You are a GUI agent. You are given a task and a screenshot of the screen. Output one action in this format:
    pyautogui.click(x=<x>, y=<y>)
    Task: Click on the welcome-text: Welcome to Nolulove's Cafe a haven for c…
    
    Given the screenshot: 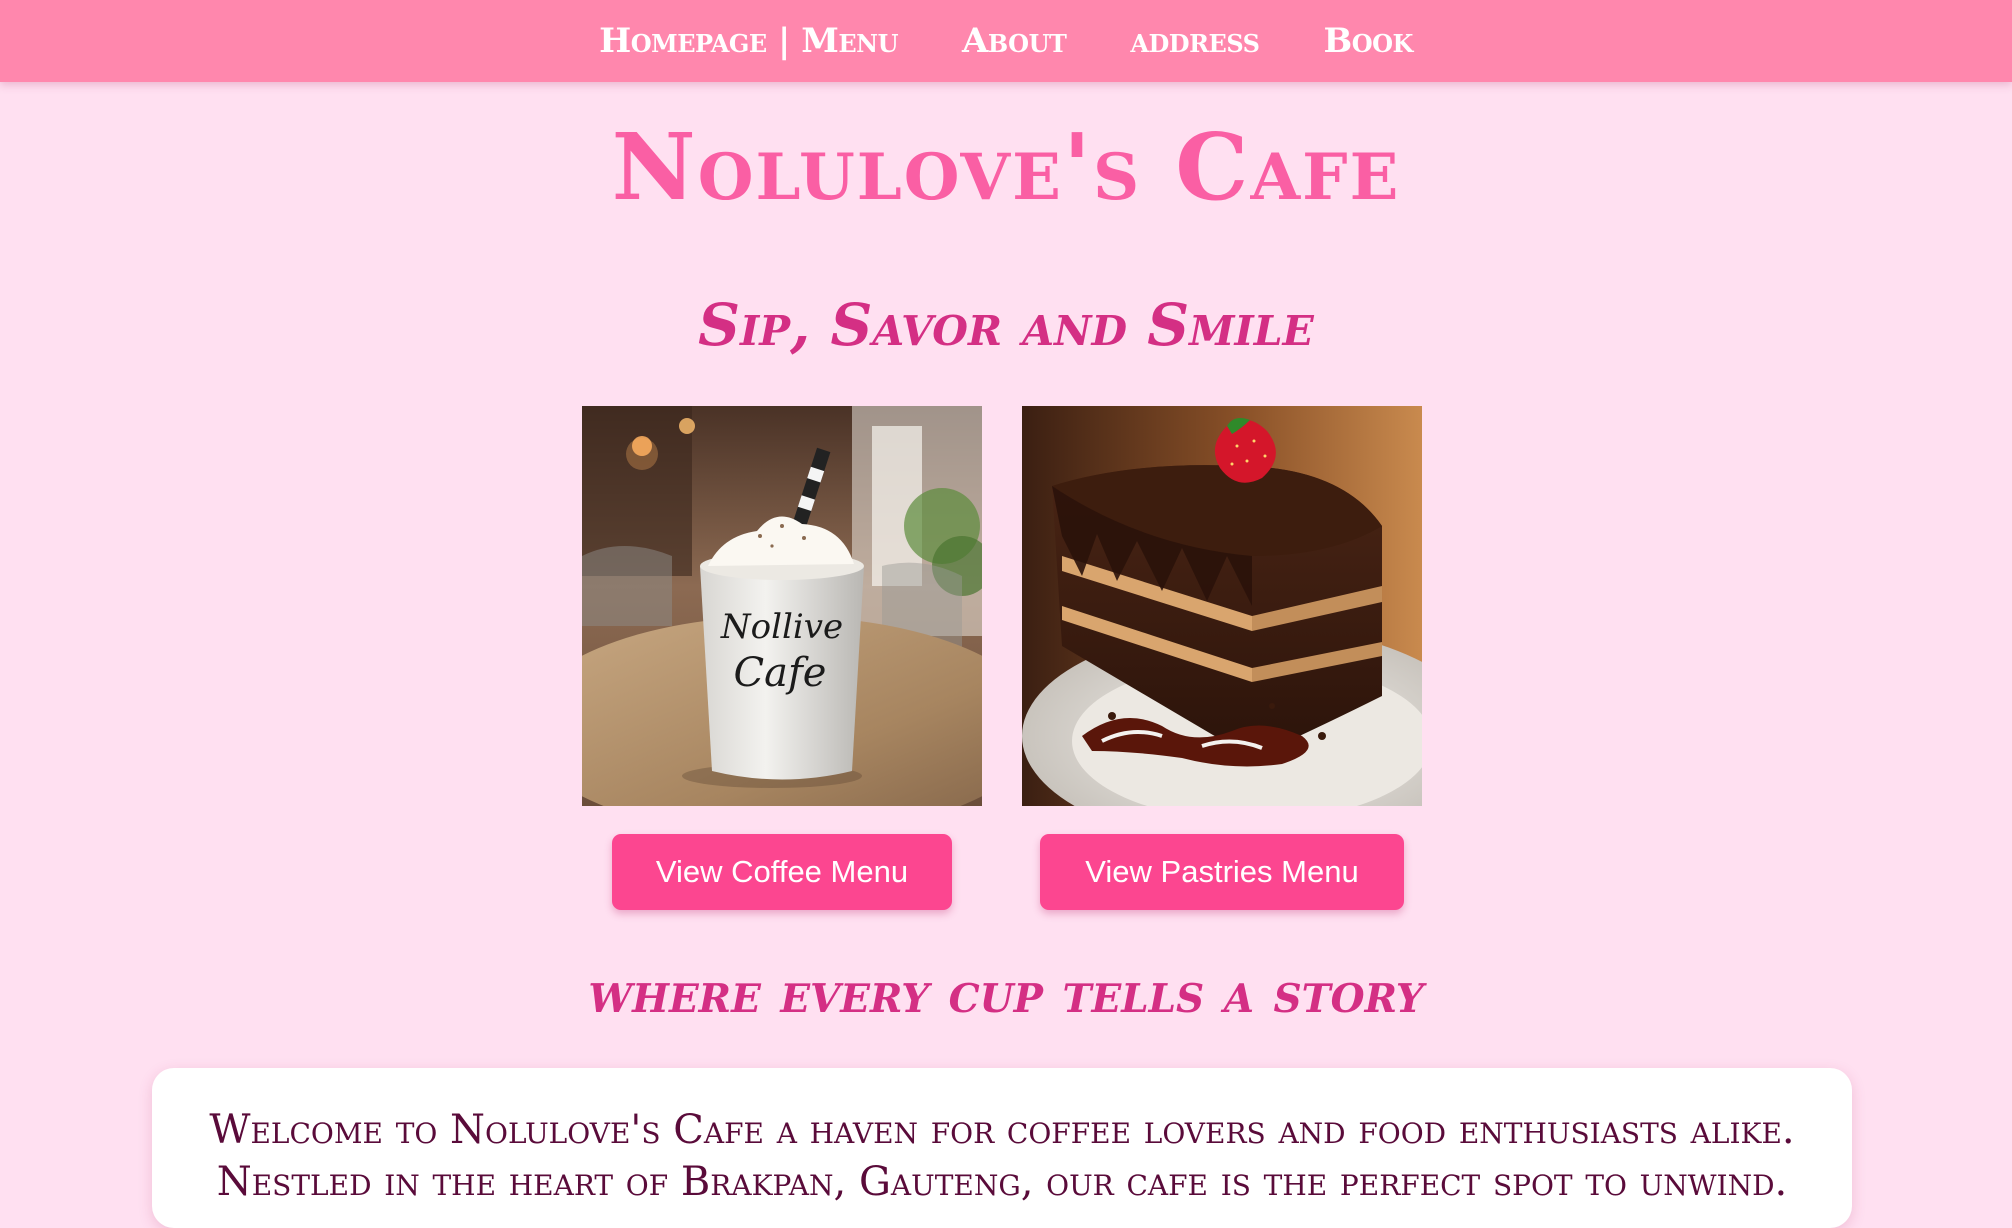 What is the action you would take?
    pyautogui.click(x=1002, y=1156)
    